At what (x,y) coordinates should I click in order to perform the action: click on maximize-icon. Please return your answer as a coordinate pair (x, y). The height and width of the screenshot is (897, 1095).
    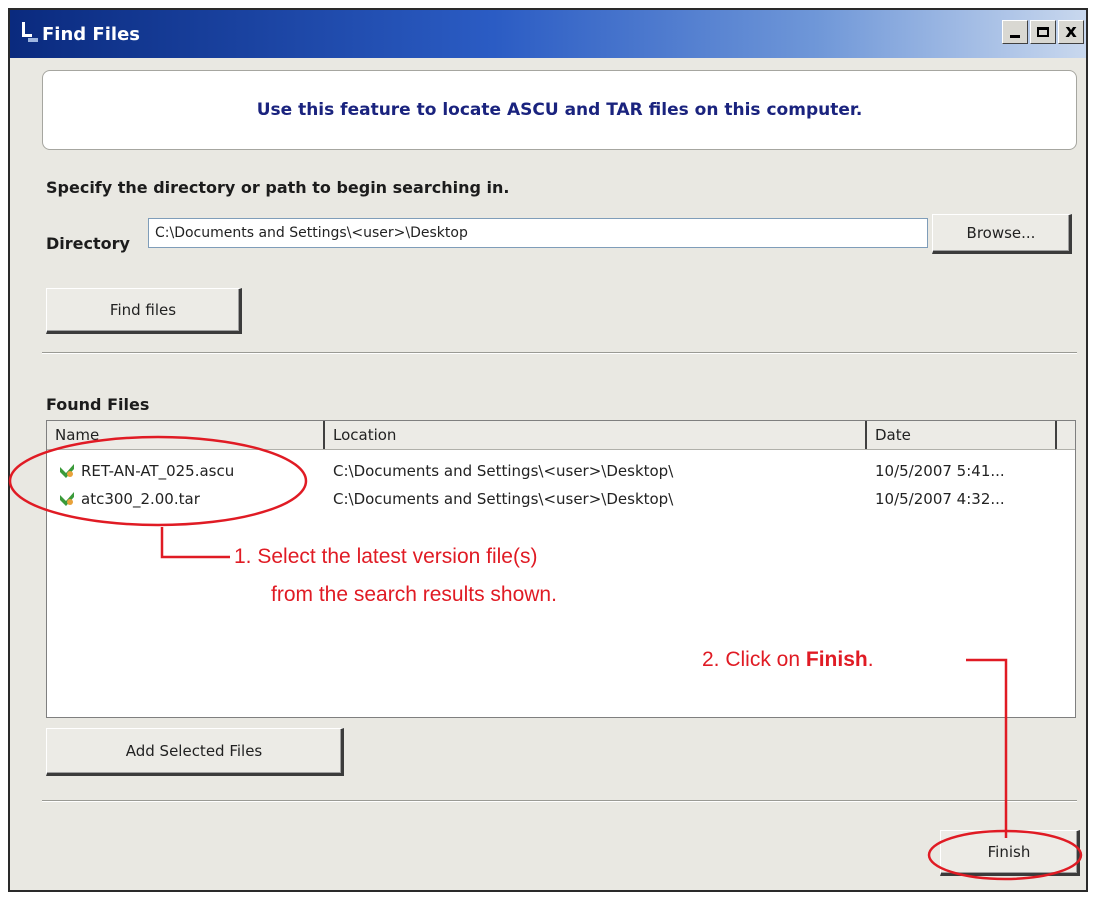
    Looking at the image, I should click on (1043, 32).